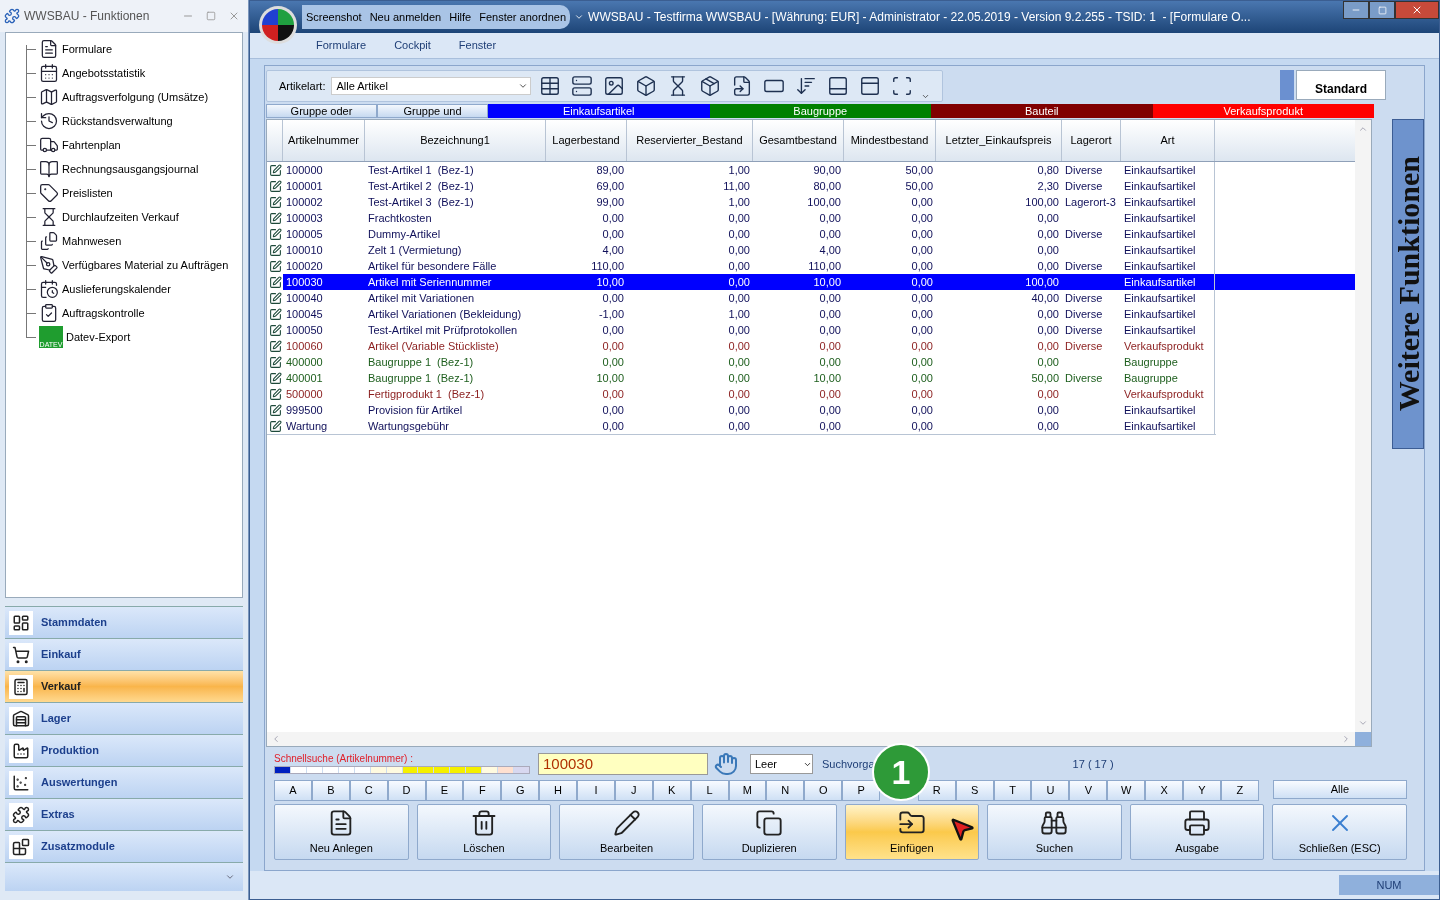  What do you see at coordinates (124, 783) in the screenshot?
I see `nav-item: Auswertungen` at bounding box center [124, 783].